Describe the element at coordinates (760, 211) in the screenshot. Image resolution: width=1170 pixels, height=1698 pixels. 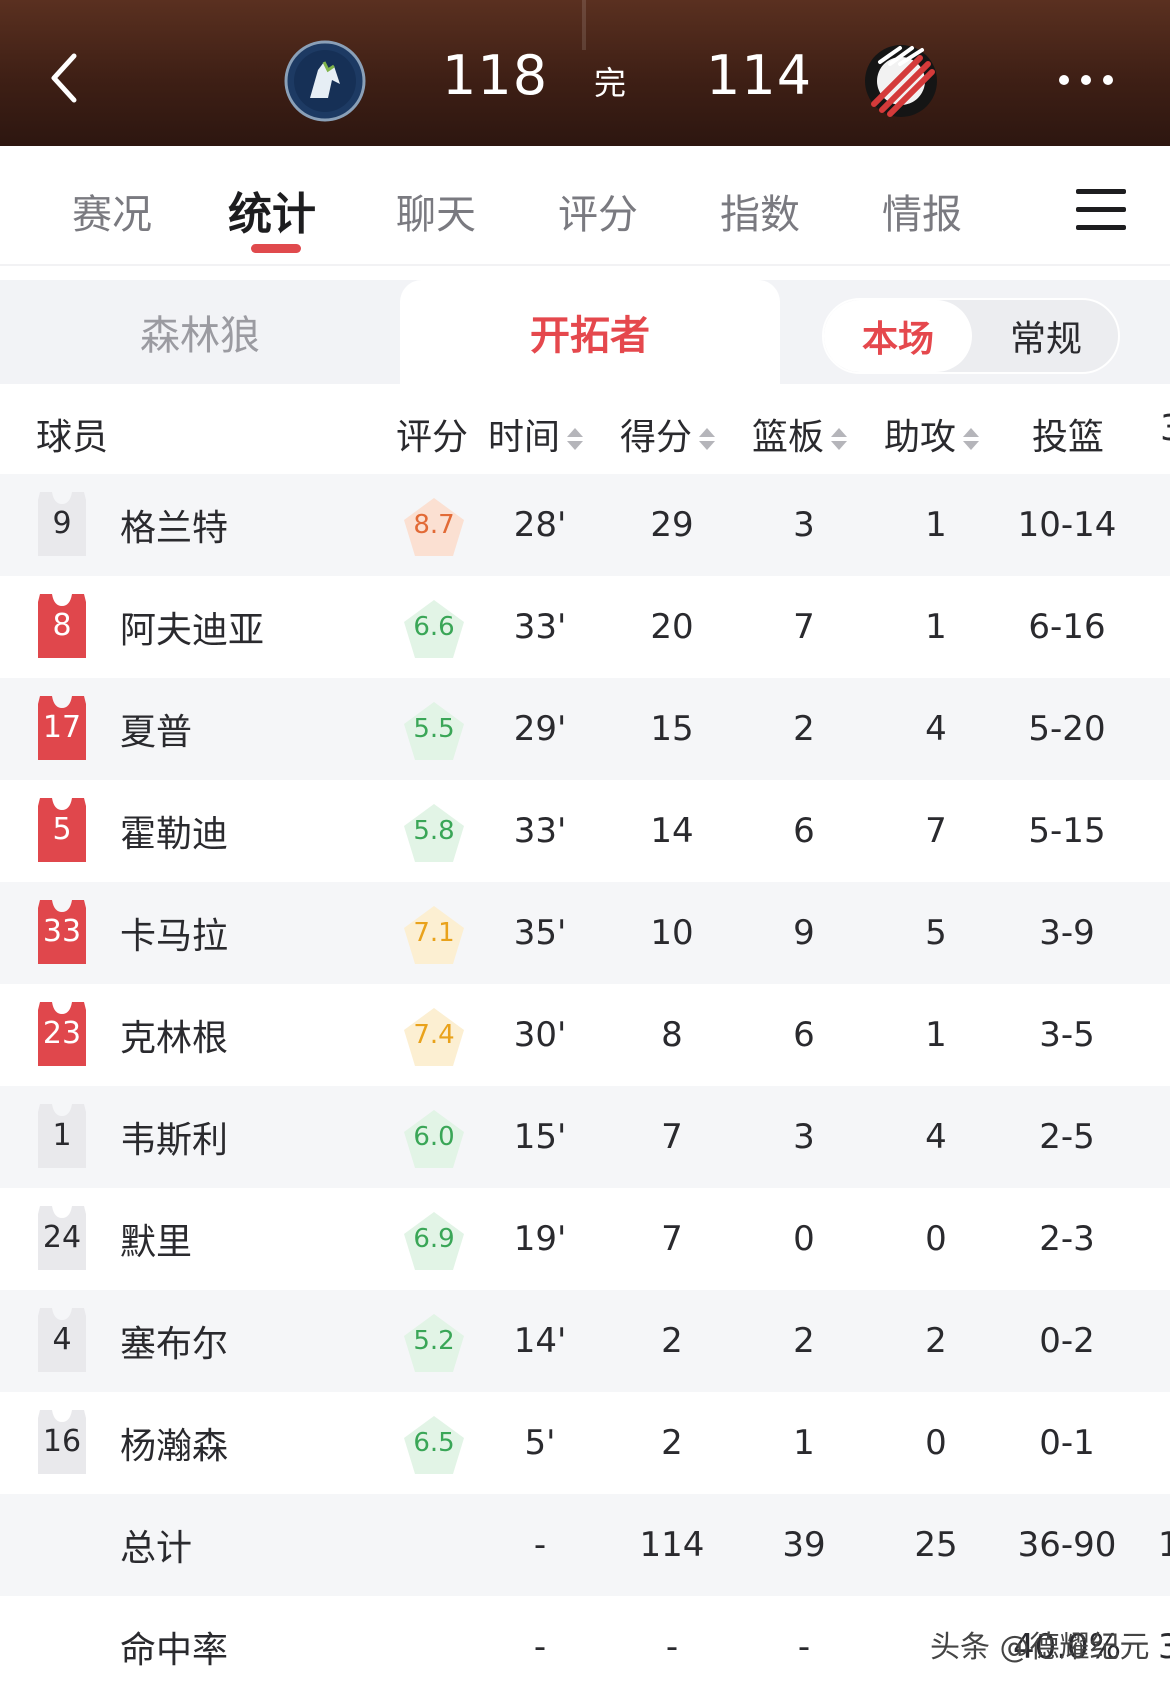
I see `tab-odds: 指数` at that location.